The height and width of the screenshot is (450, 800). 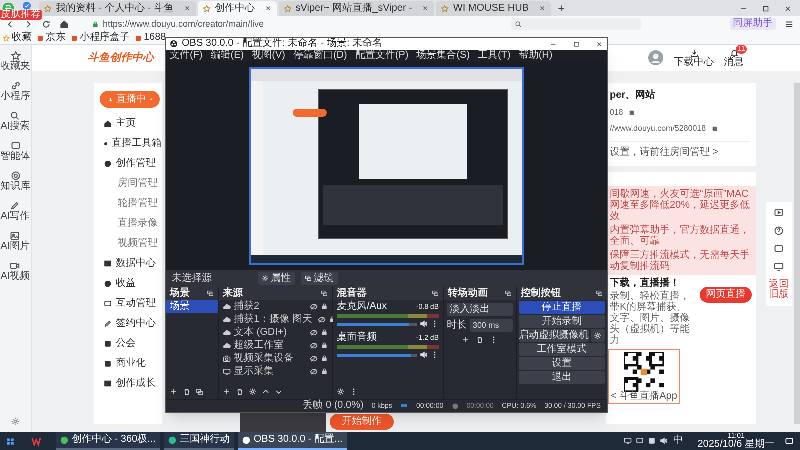 What do you see at coordinates (562, 349) in the screenshot?
I see `control-button: 工作室模式` at bounding box center [562, 349].